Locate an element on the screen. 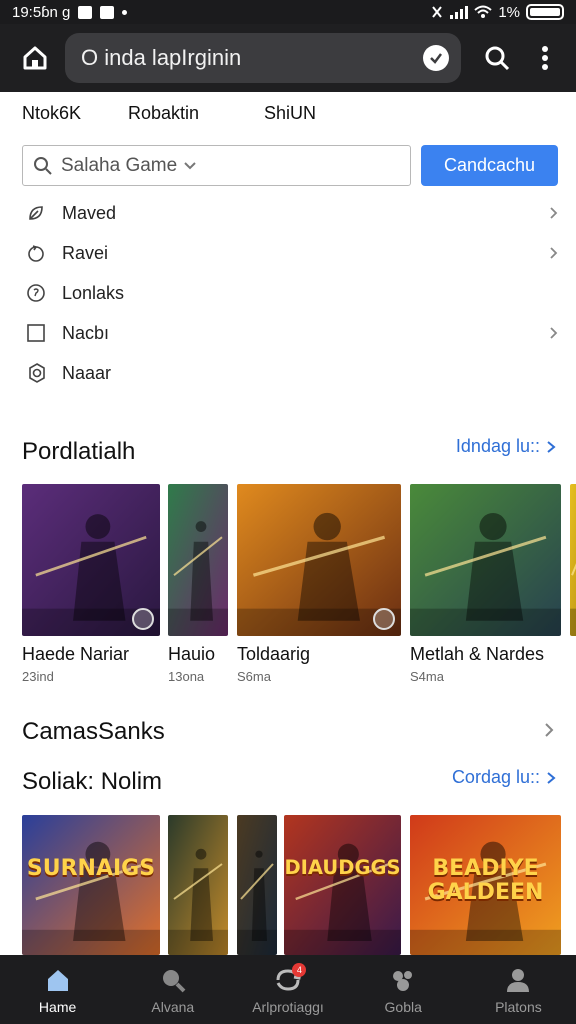 Image resolution: width=576 pixels, height=1024 pixels. app-bar: O inda lapIrginin is located at coordinates (288, 58).